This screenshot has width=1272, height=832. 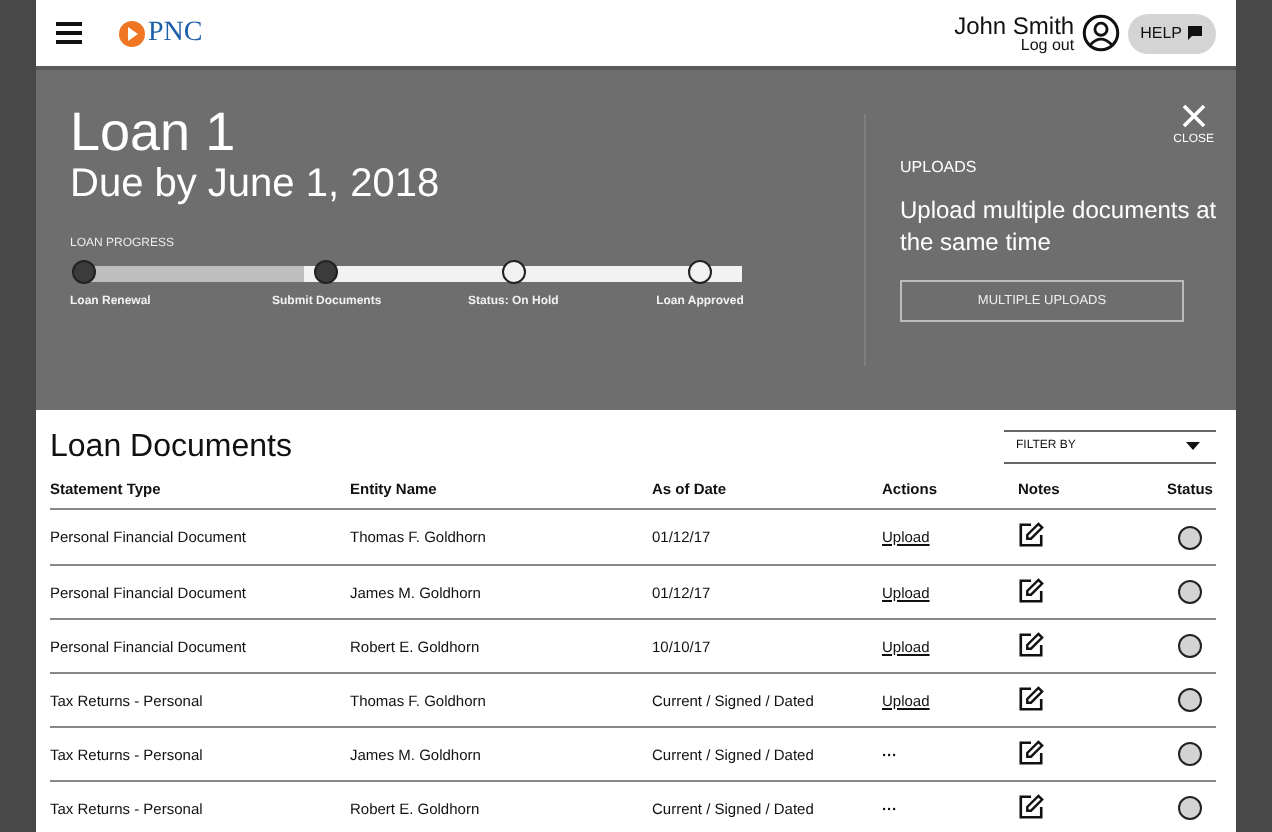 I want to click on chat-icon, so click(x=1195, y=33).